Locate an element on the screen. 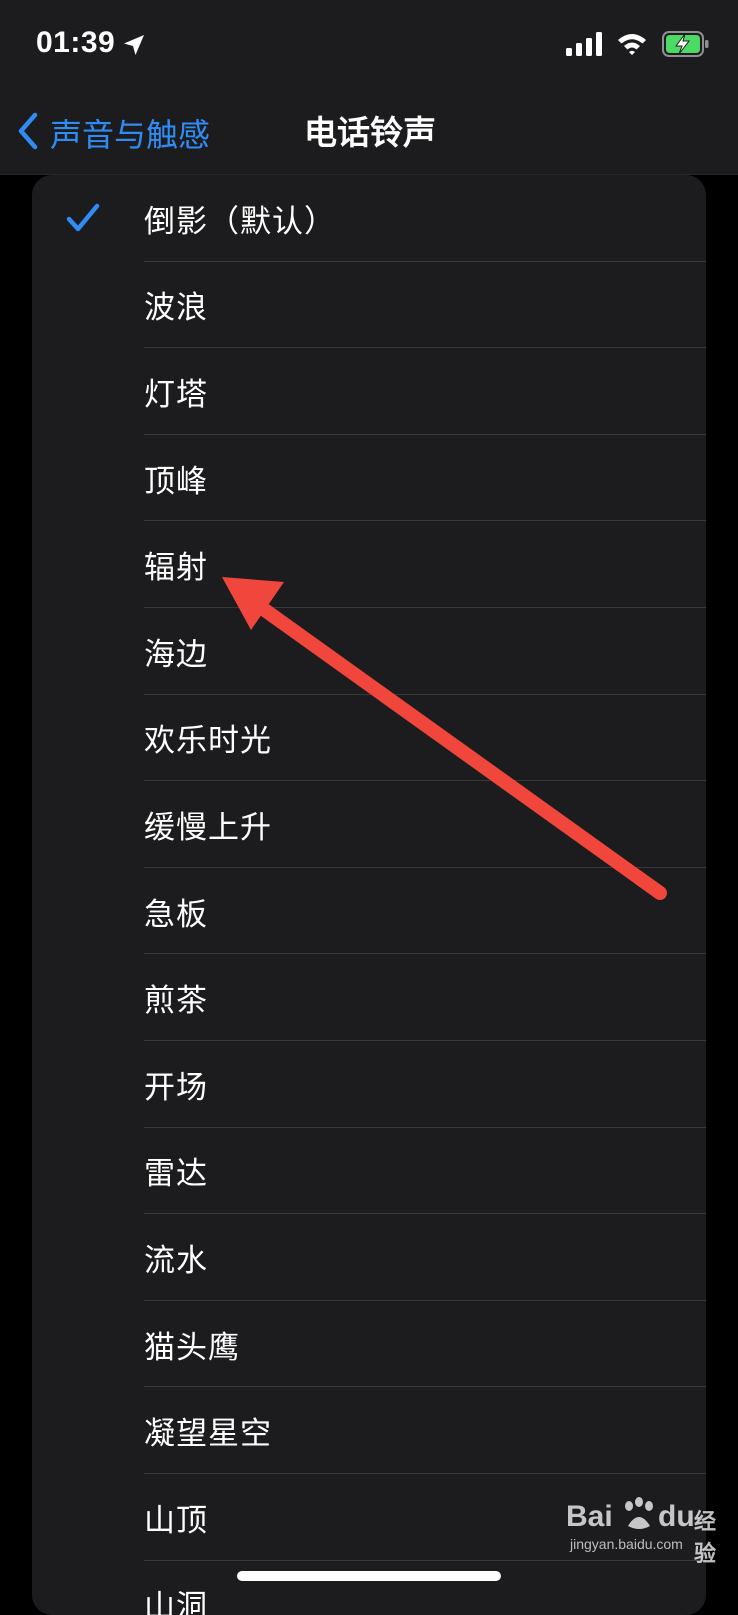 Image resolution: width=738 pixels, height=1615 pixels. ringtone-label: 灯塔 is located at coordinates (176, 391).